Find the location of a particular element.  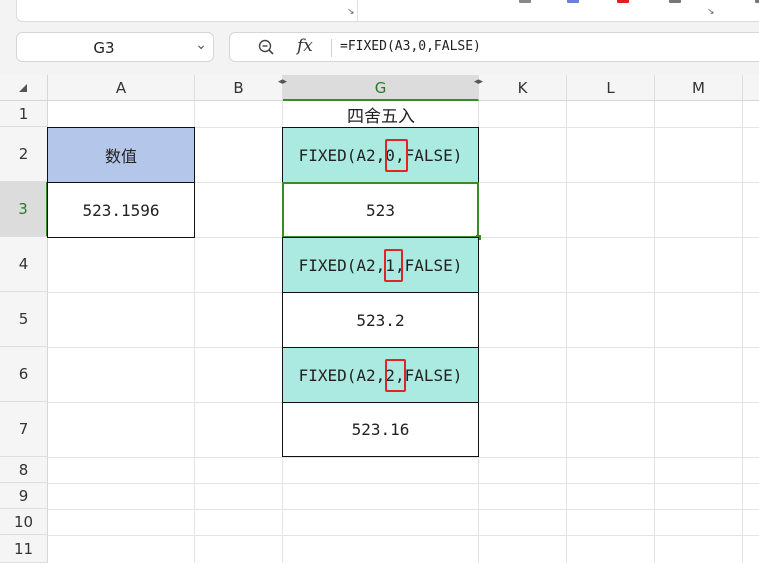

column-header-l: L is located at coordinates (611, 88).